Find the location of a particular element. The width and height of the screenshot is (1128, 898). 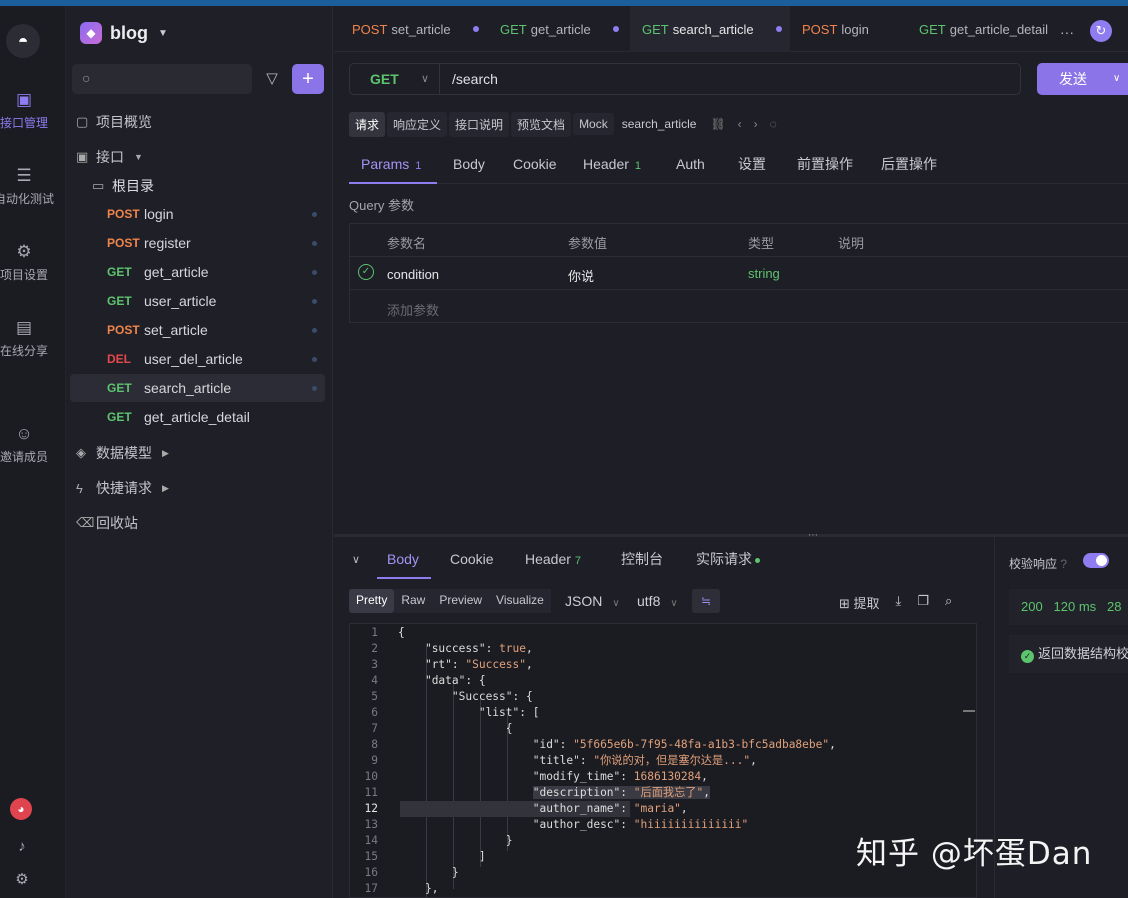

project-switcher: ◆ blog ▼ is located at coordinates (124, 33).